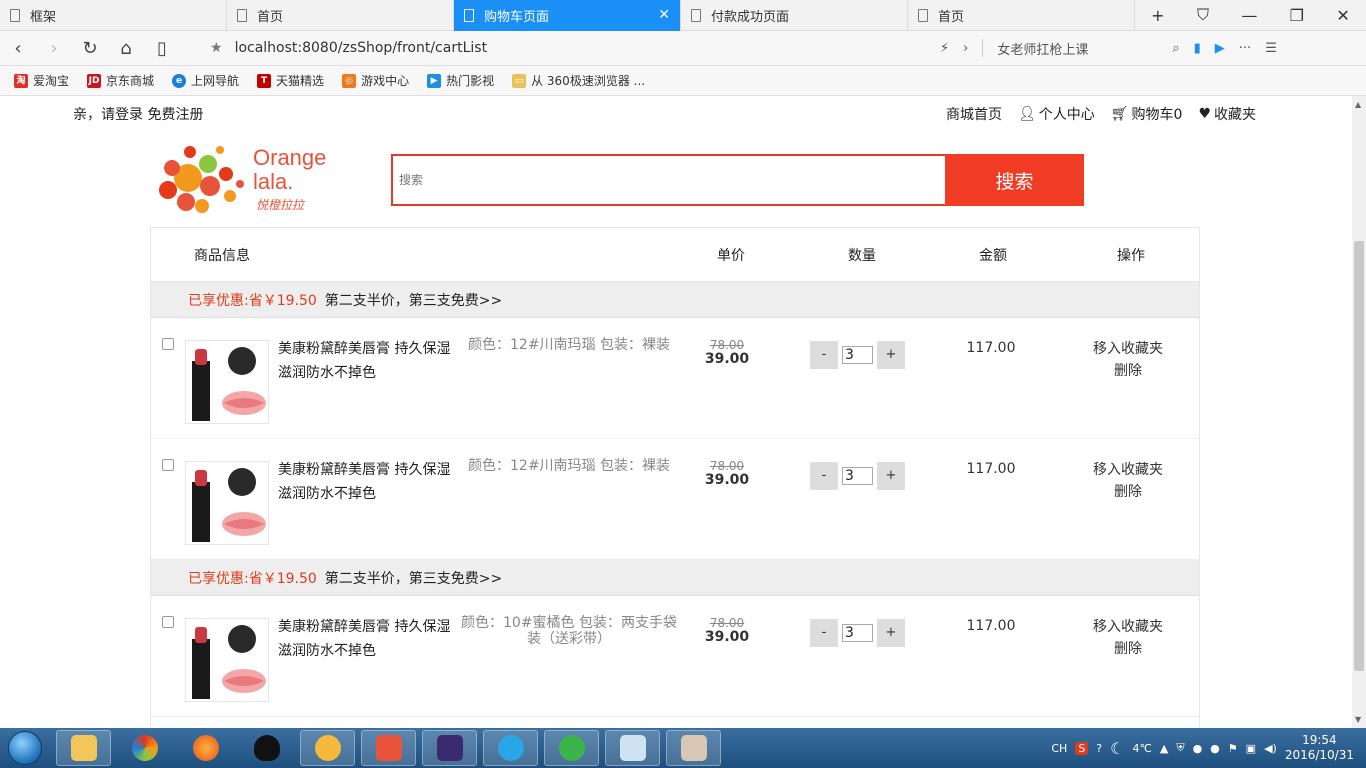 This screenshot has height=768, width=1366. I want to click on scroll-thumb, so click(1359, 456).